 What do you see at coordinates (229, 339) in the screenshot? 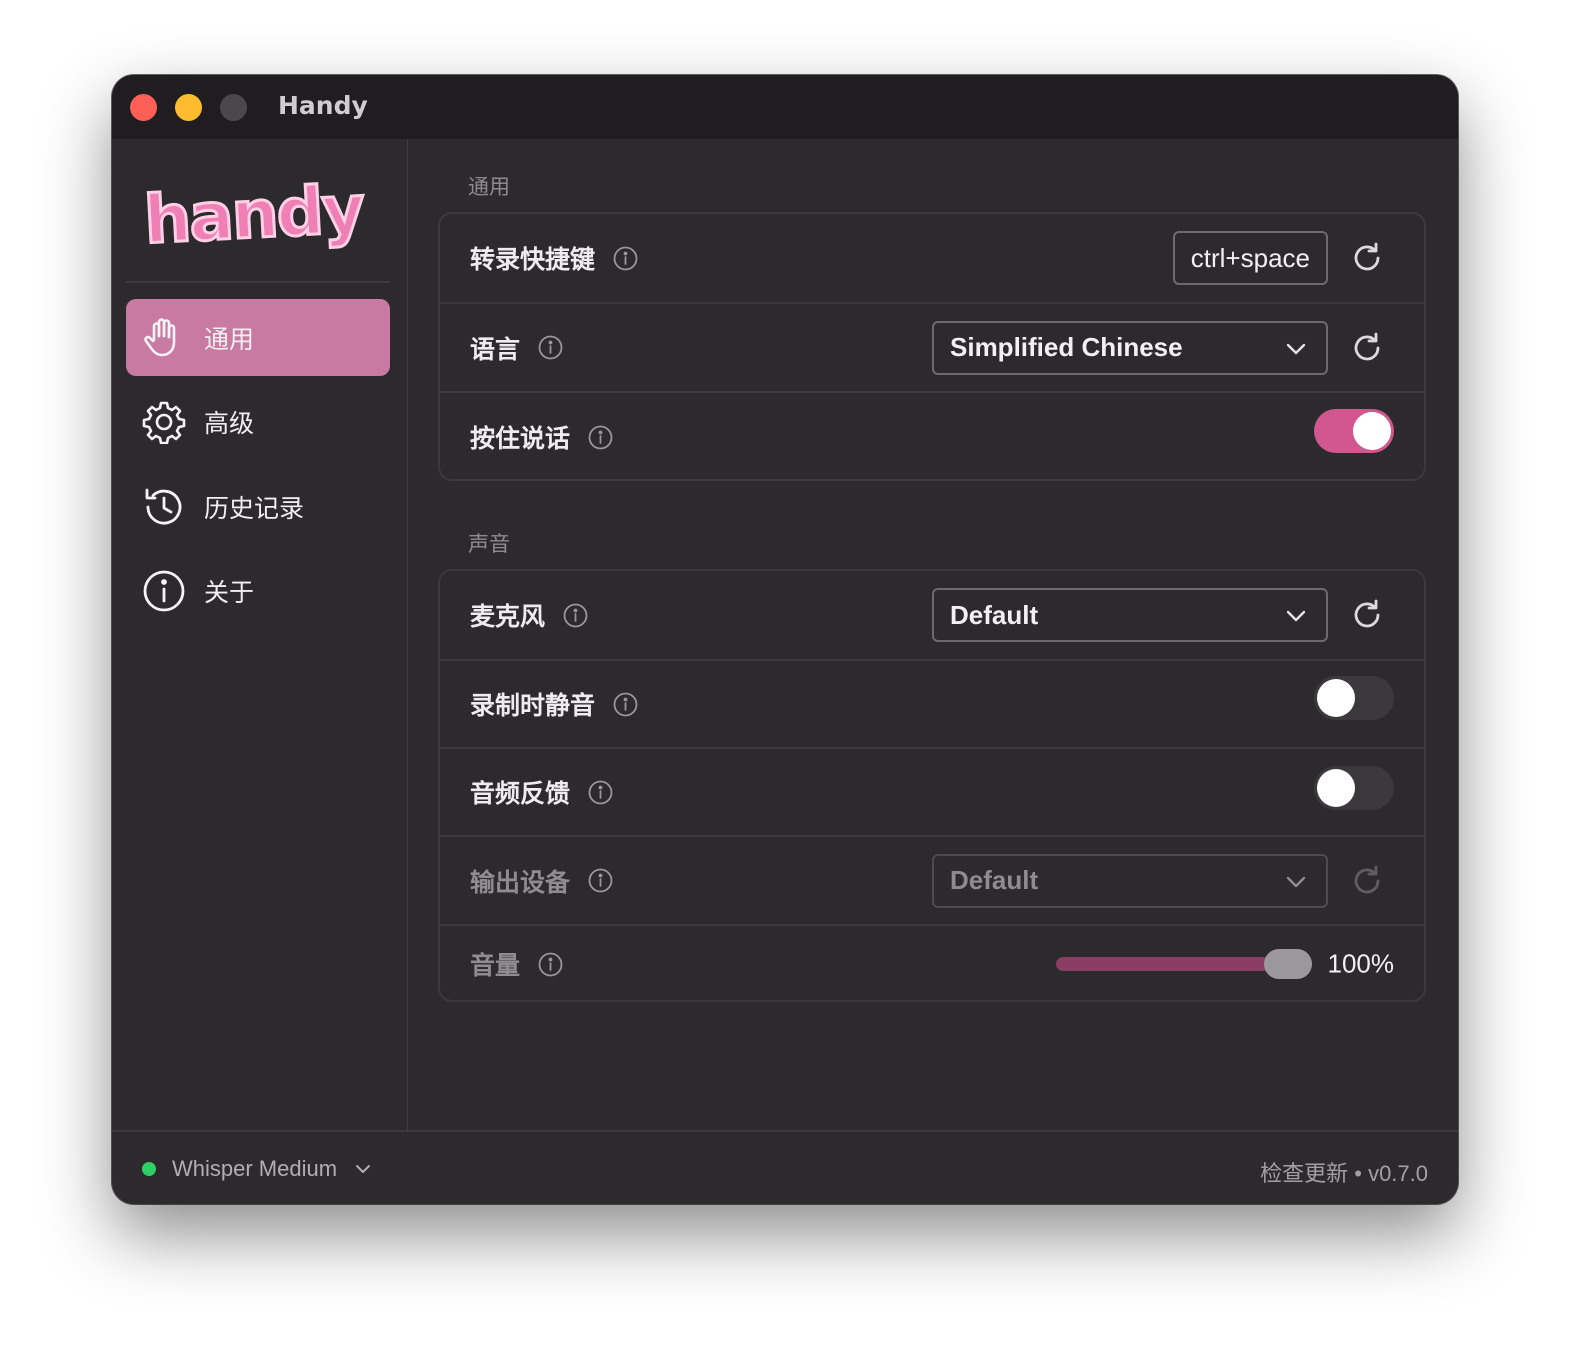
I see `sidebar-item-label: 通用` at bounding box center [229, 339].